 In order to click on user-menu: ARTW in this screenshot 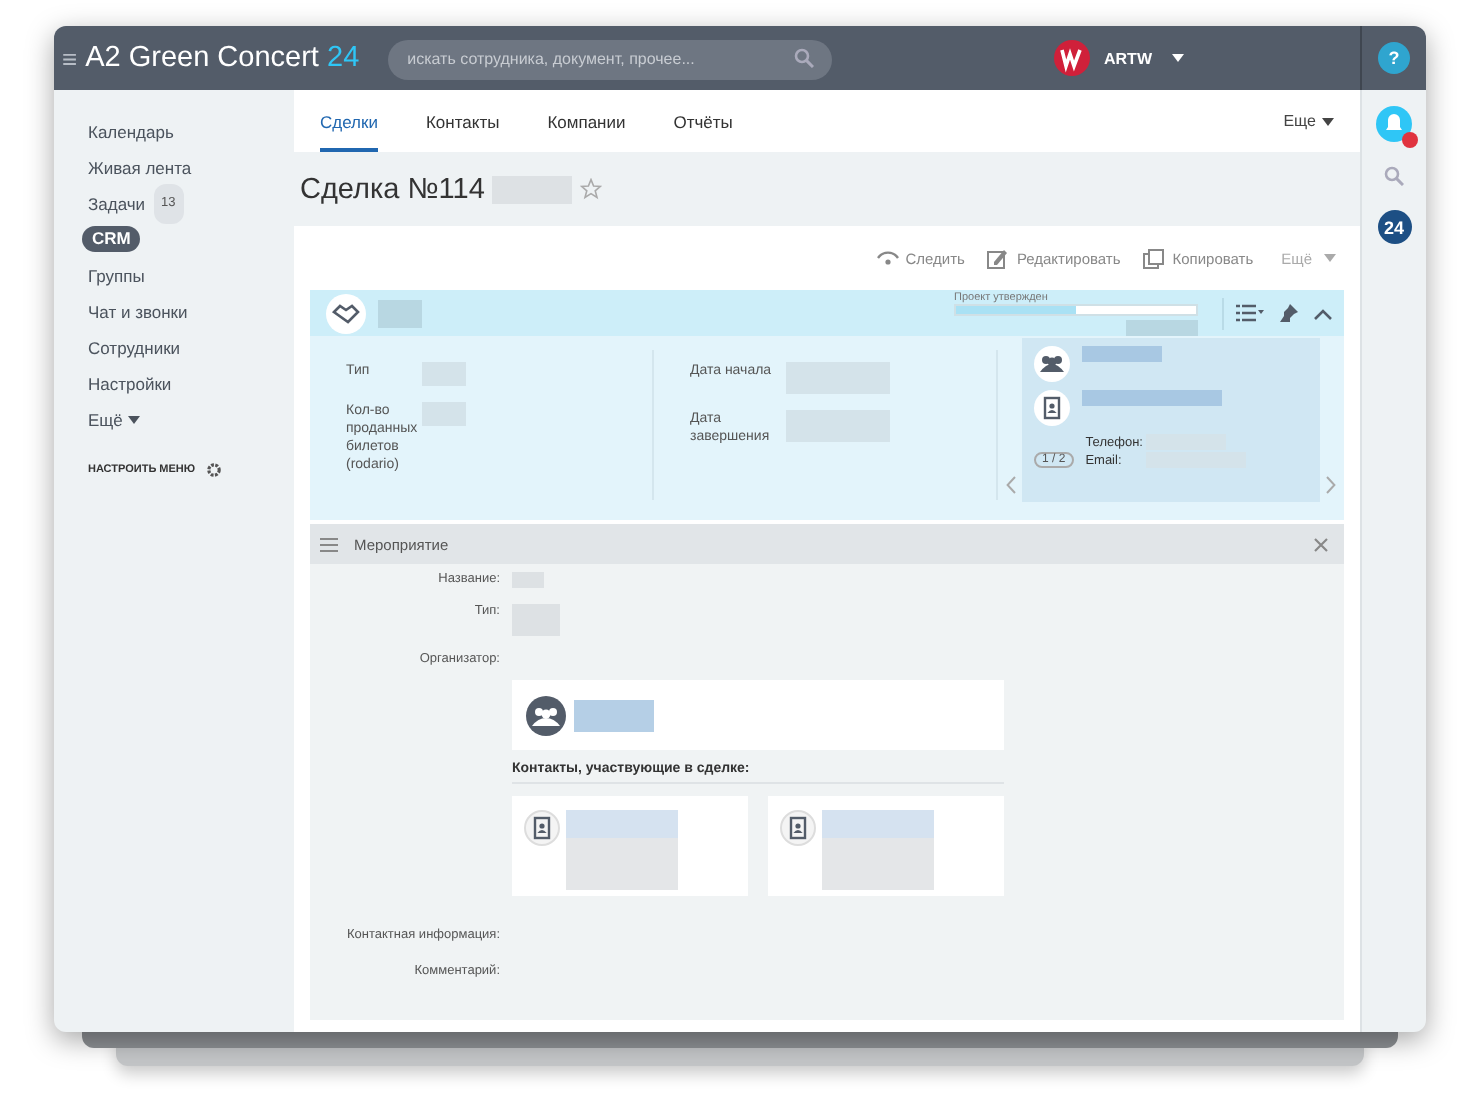, I will do `click(1119, 58)`.